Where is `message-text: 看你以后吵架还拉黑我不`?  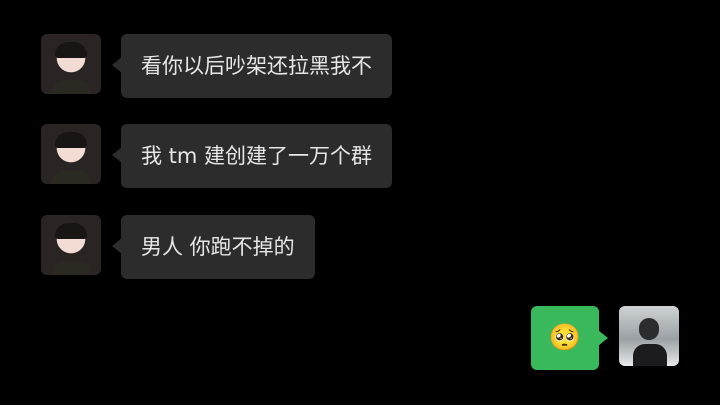 message-text: 看你以后吵架还拉黑我不 is located at coordinates (256, 66).